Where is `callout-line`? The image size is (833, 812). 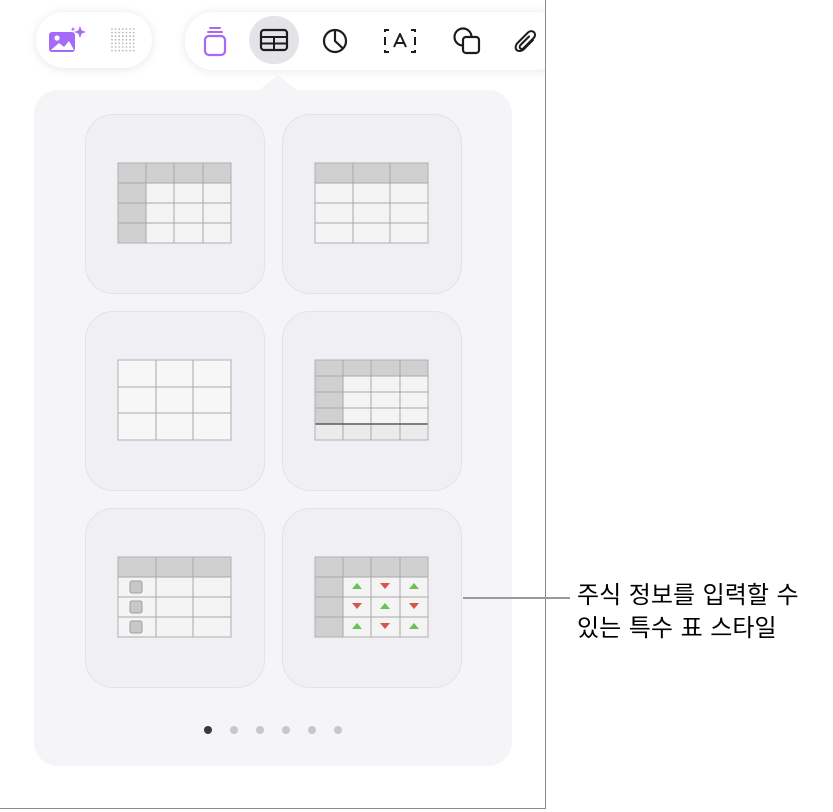 callout-line is located at coordinates (516, 598).